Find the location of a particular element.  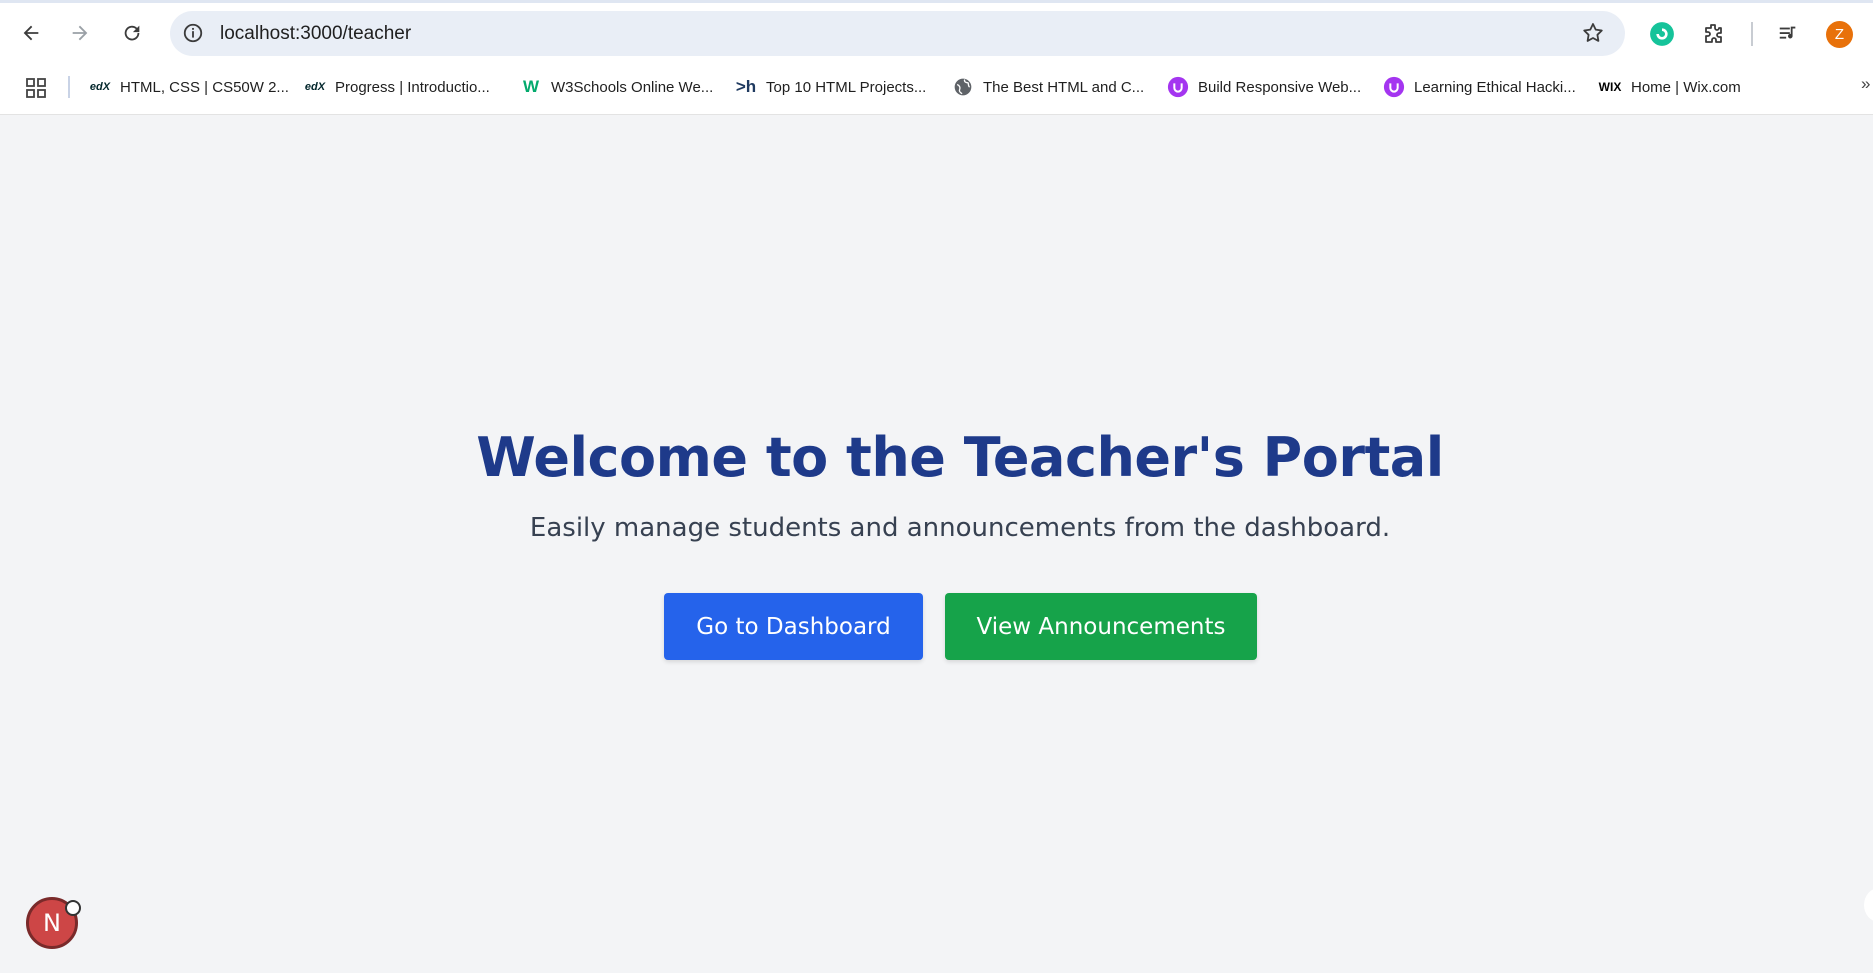

dev-indicator-dot is located at coordinates (73, 908).